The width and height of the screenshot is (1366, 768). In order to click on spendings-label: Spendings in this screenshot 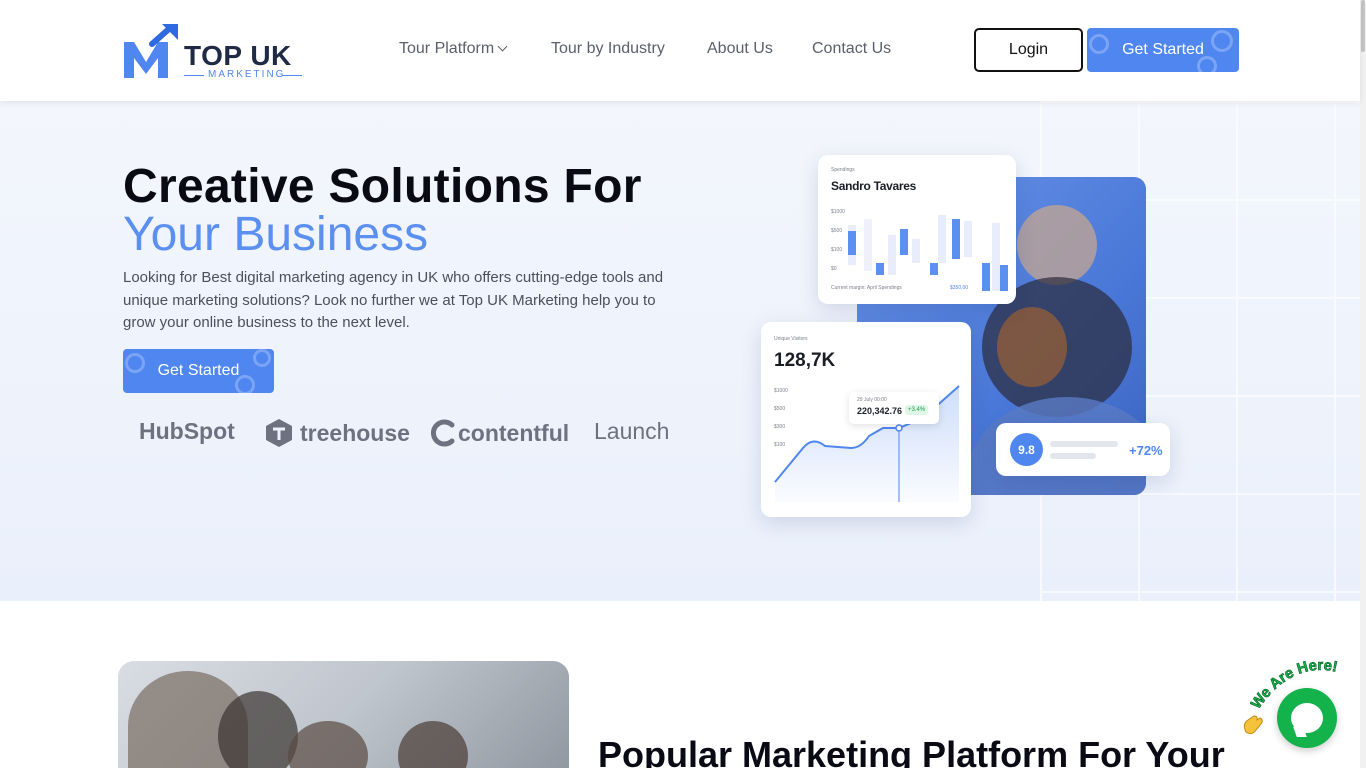, I will do `click(843, 170)`.